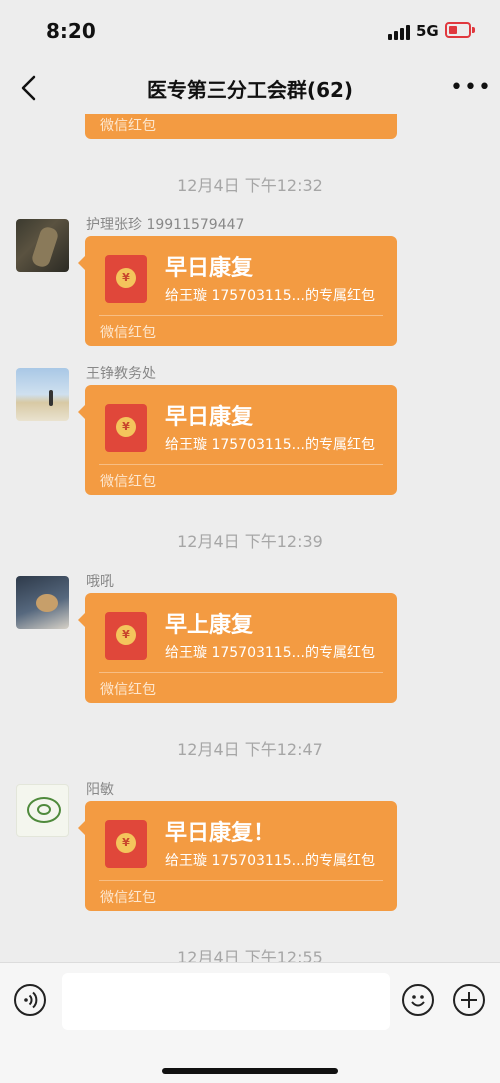 The image size is (500, 1083). I want to click on sender-name: 王铮教务处, so click(121, 374).